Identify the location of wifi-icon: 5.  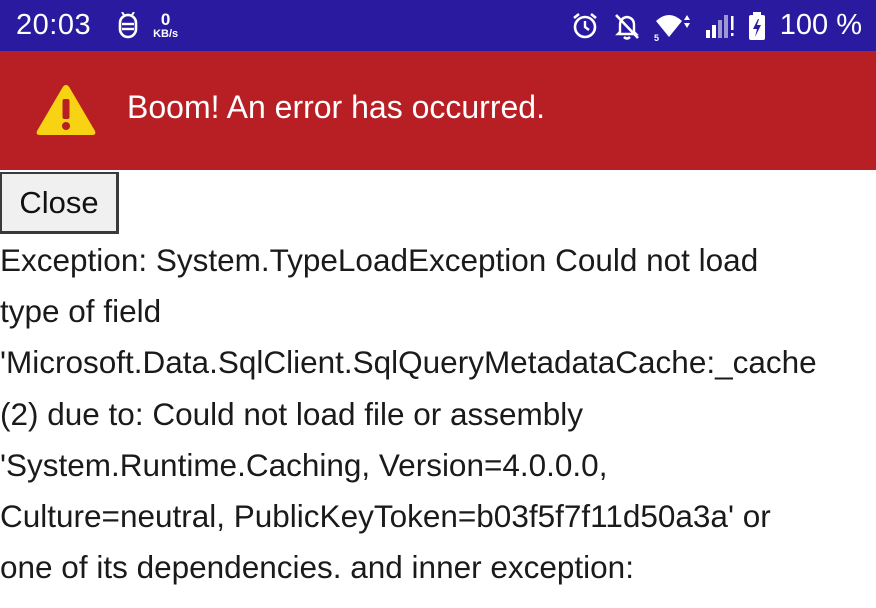
(673, 26).